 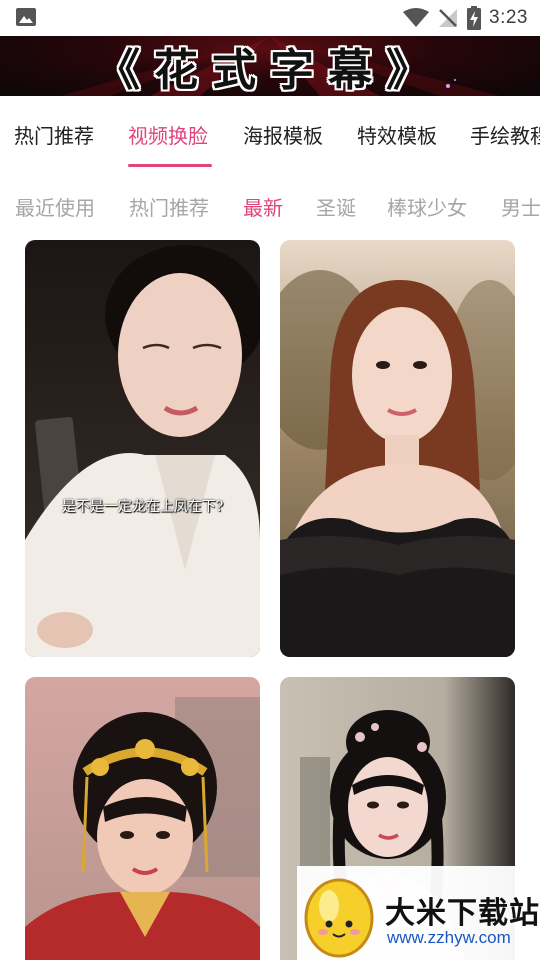 What do you see at coordinates (336, 206) in the screenshot?
I see `subtab-christmas: 圣诞` at bounding box center [336, 206].